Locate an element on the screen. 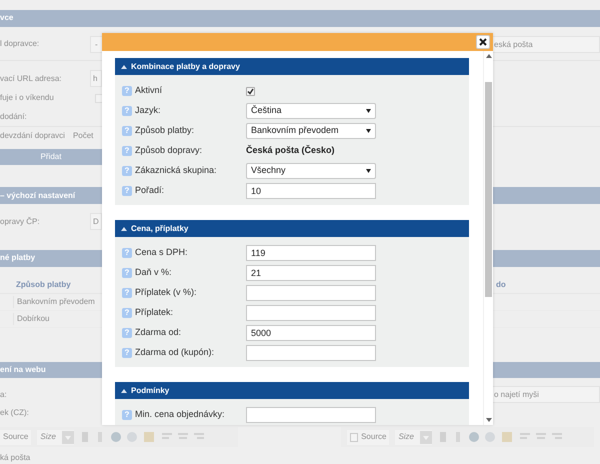 The height and width of the screenshot is (464, 600). input-field: 10 is located at coordinates (311, 191).